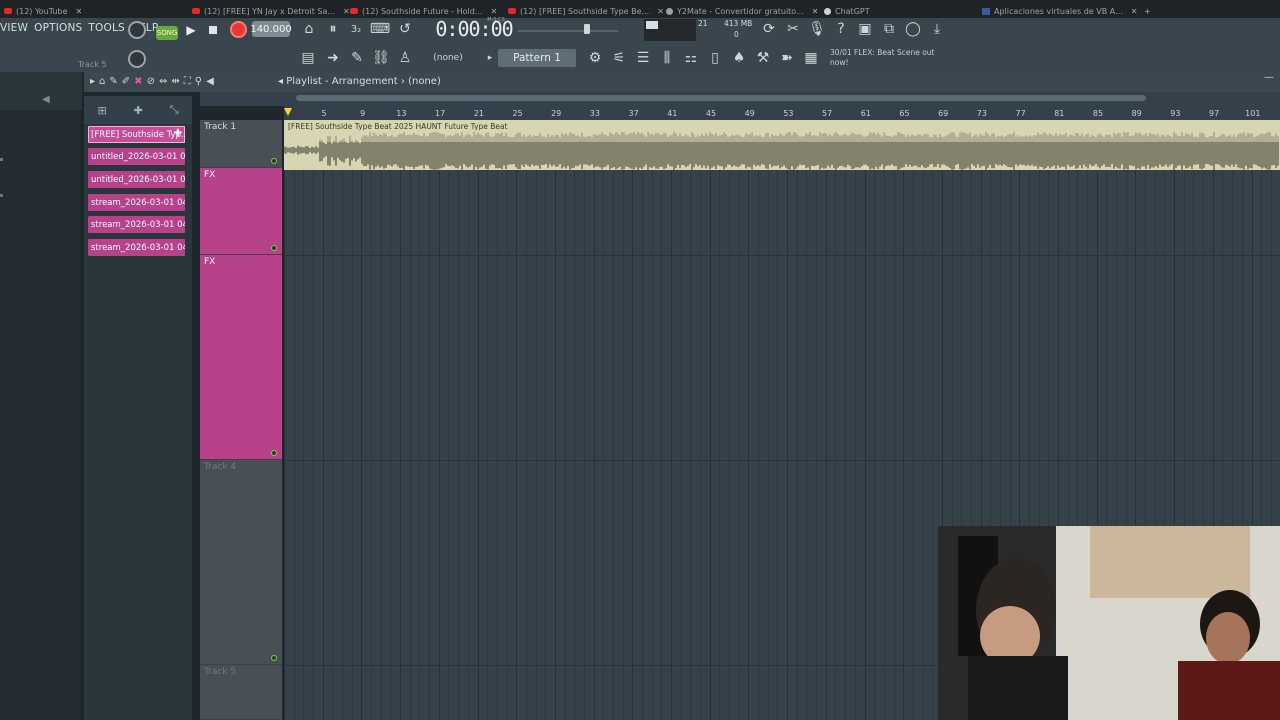 The height and width of the screenshot is (720, 1280). What do you see at coordinates (308, 58) in the screenshot?
I see `playlist-icon: ▤` at bounding box center [308, 58].